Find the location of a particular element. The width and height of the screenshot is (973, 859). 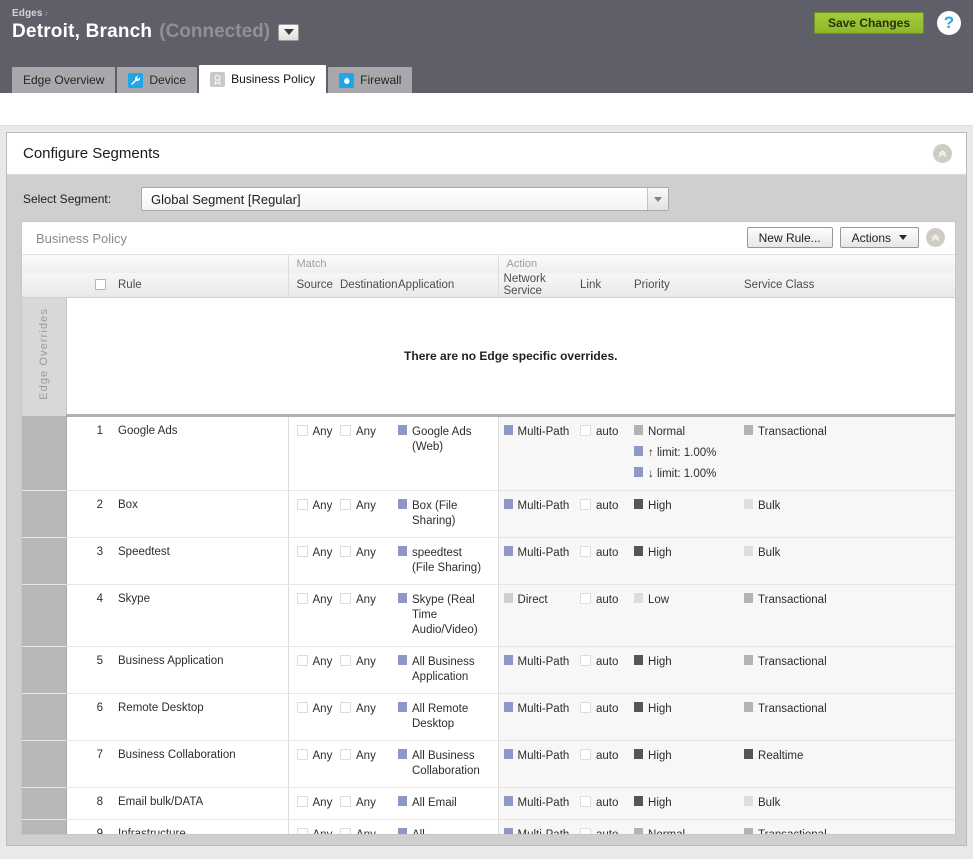

save-changes-button: Save Changes is located at coordinates (868, 23).